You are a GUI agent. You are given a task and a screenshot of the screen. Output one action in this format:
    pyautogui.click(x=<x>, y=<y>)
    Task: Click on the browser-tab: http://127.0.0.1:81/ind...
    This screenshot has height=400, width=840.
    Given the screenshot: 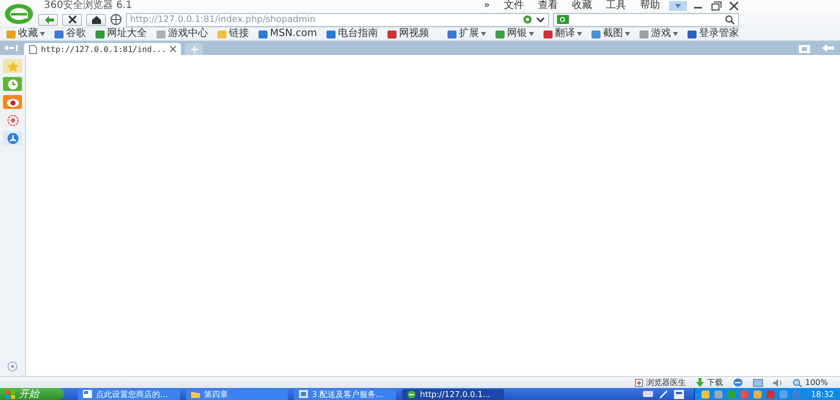 What is the action you would take?
    pyautogui.click(x=103, y=49)
    